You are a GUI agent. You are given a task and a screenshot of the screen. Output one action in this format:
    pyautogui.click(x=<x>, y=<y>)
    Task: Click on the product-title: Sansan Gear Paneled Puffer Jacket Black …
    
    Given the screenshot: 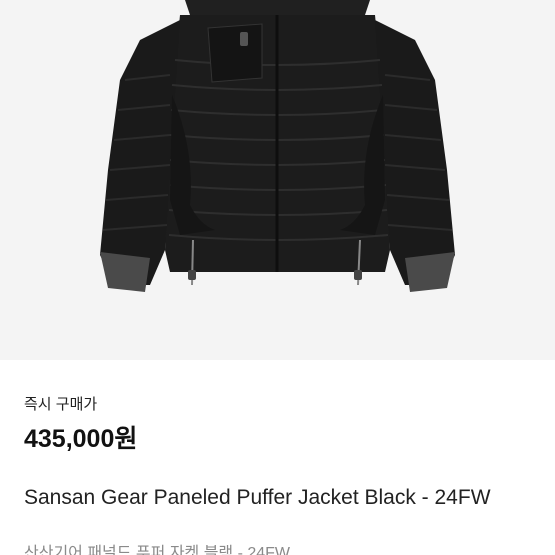 What is the action you would take?
    pyautogui.click(x=257, y=497)
    